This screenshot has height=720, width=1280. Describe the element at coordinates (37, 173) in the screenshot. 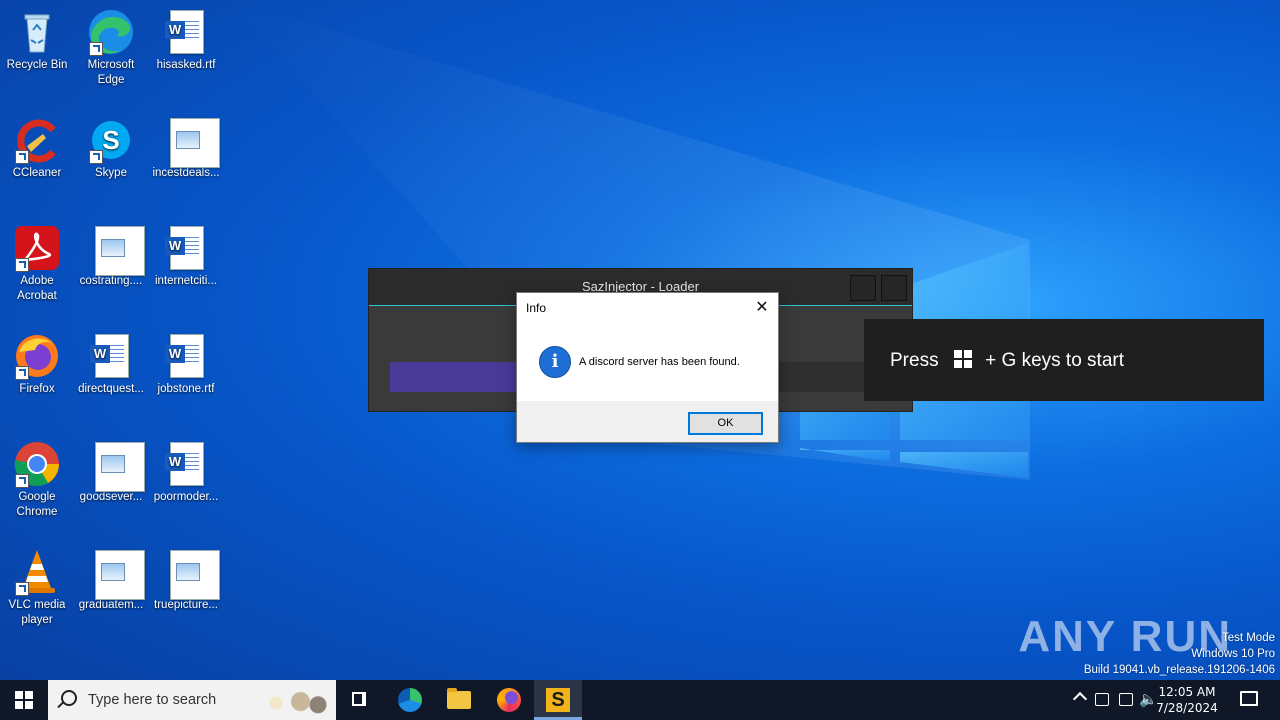

I see `desktop-icon-label: CCleaner` at that location.